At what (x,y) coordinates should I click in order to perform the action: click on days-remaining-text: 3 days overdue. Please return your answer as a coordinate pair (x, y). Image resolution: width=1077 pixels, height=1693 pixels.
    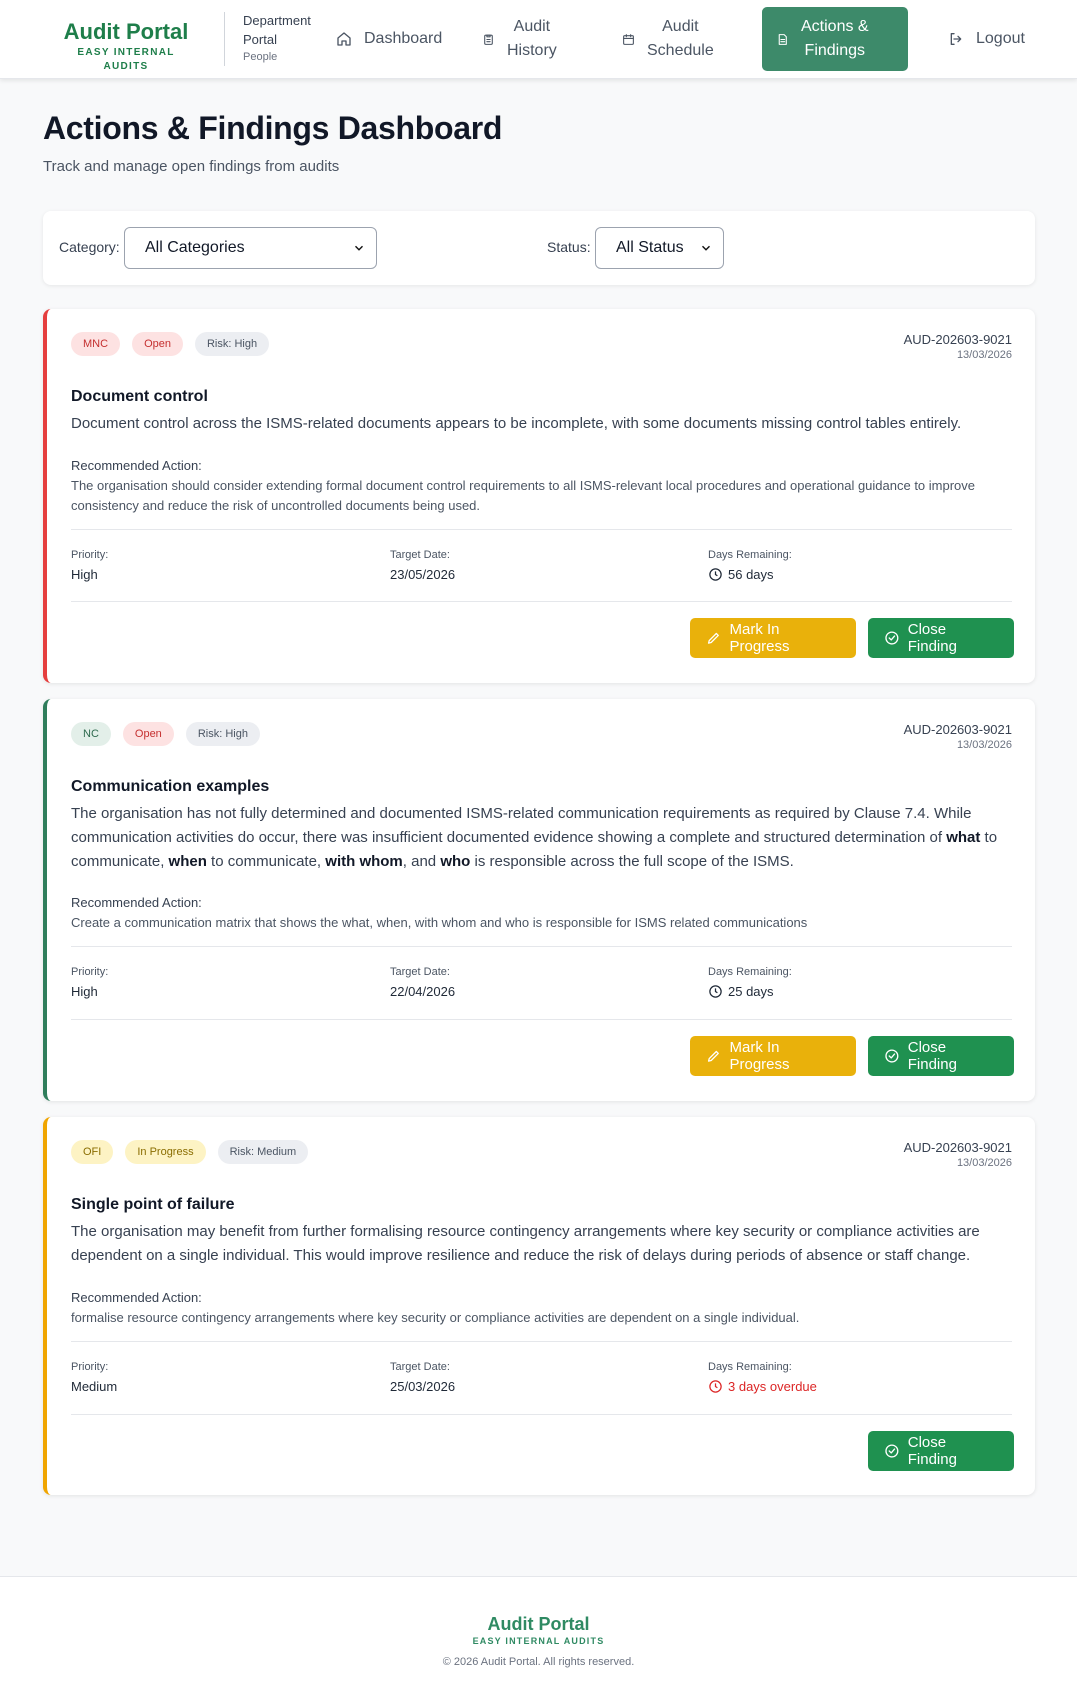
    Looking at the image, I should click on (772, 1386).